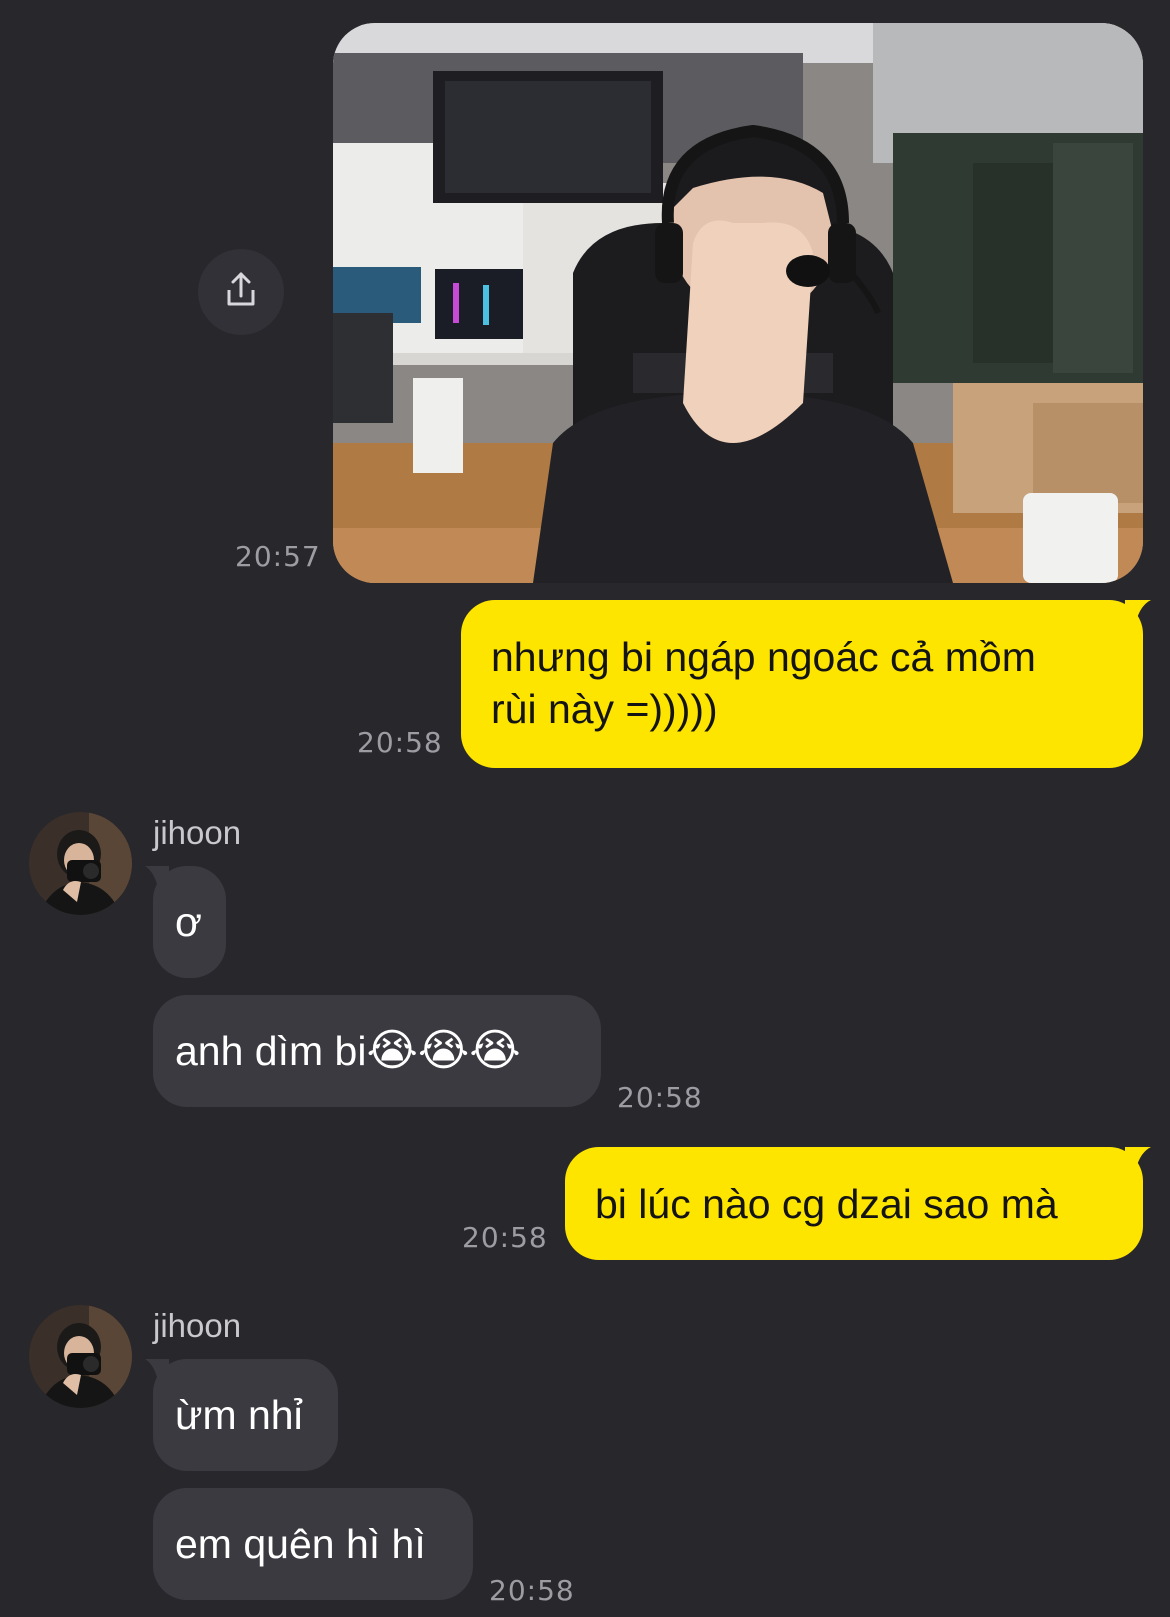 The width and height of the screenshot is (1170, 1617). Describe the element at coordinates (239, 1415) in the screenshot. I see `message-text: ừm nhỉ` at that location.